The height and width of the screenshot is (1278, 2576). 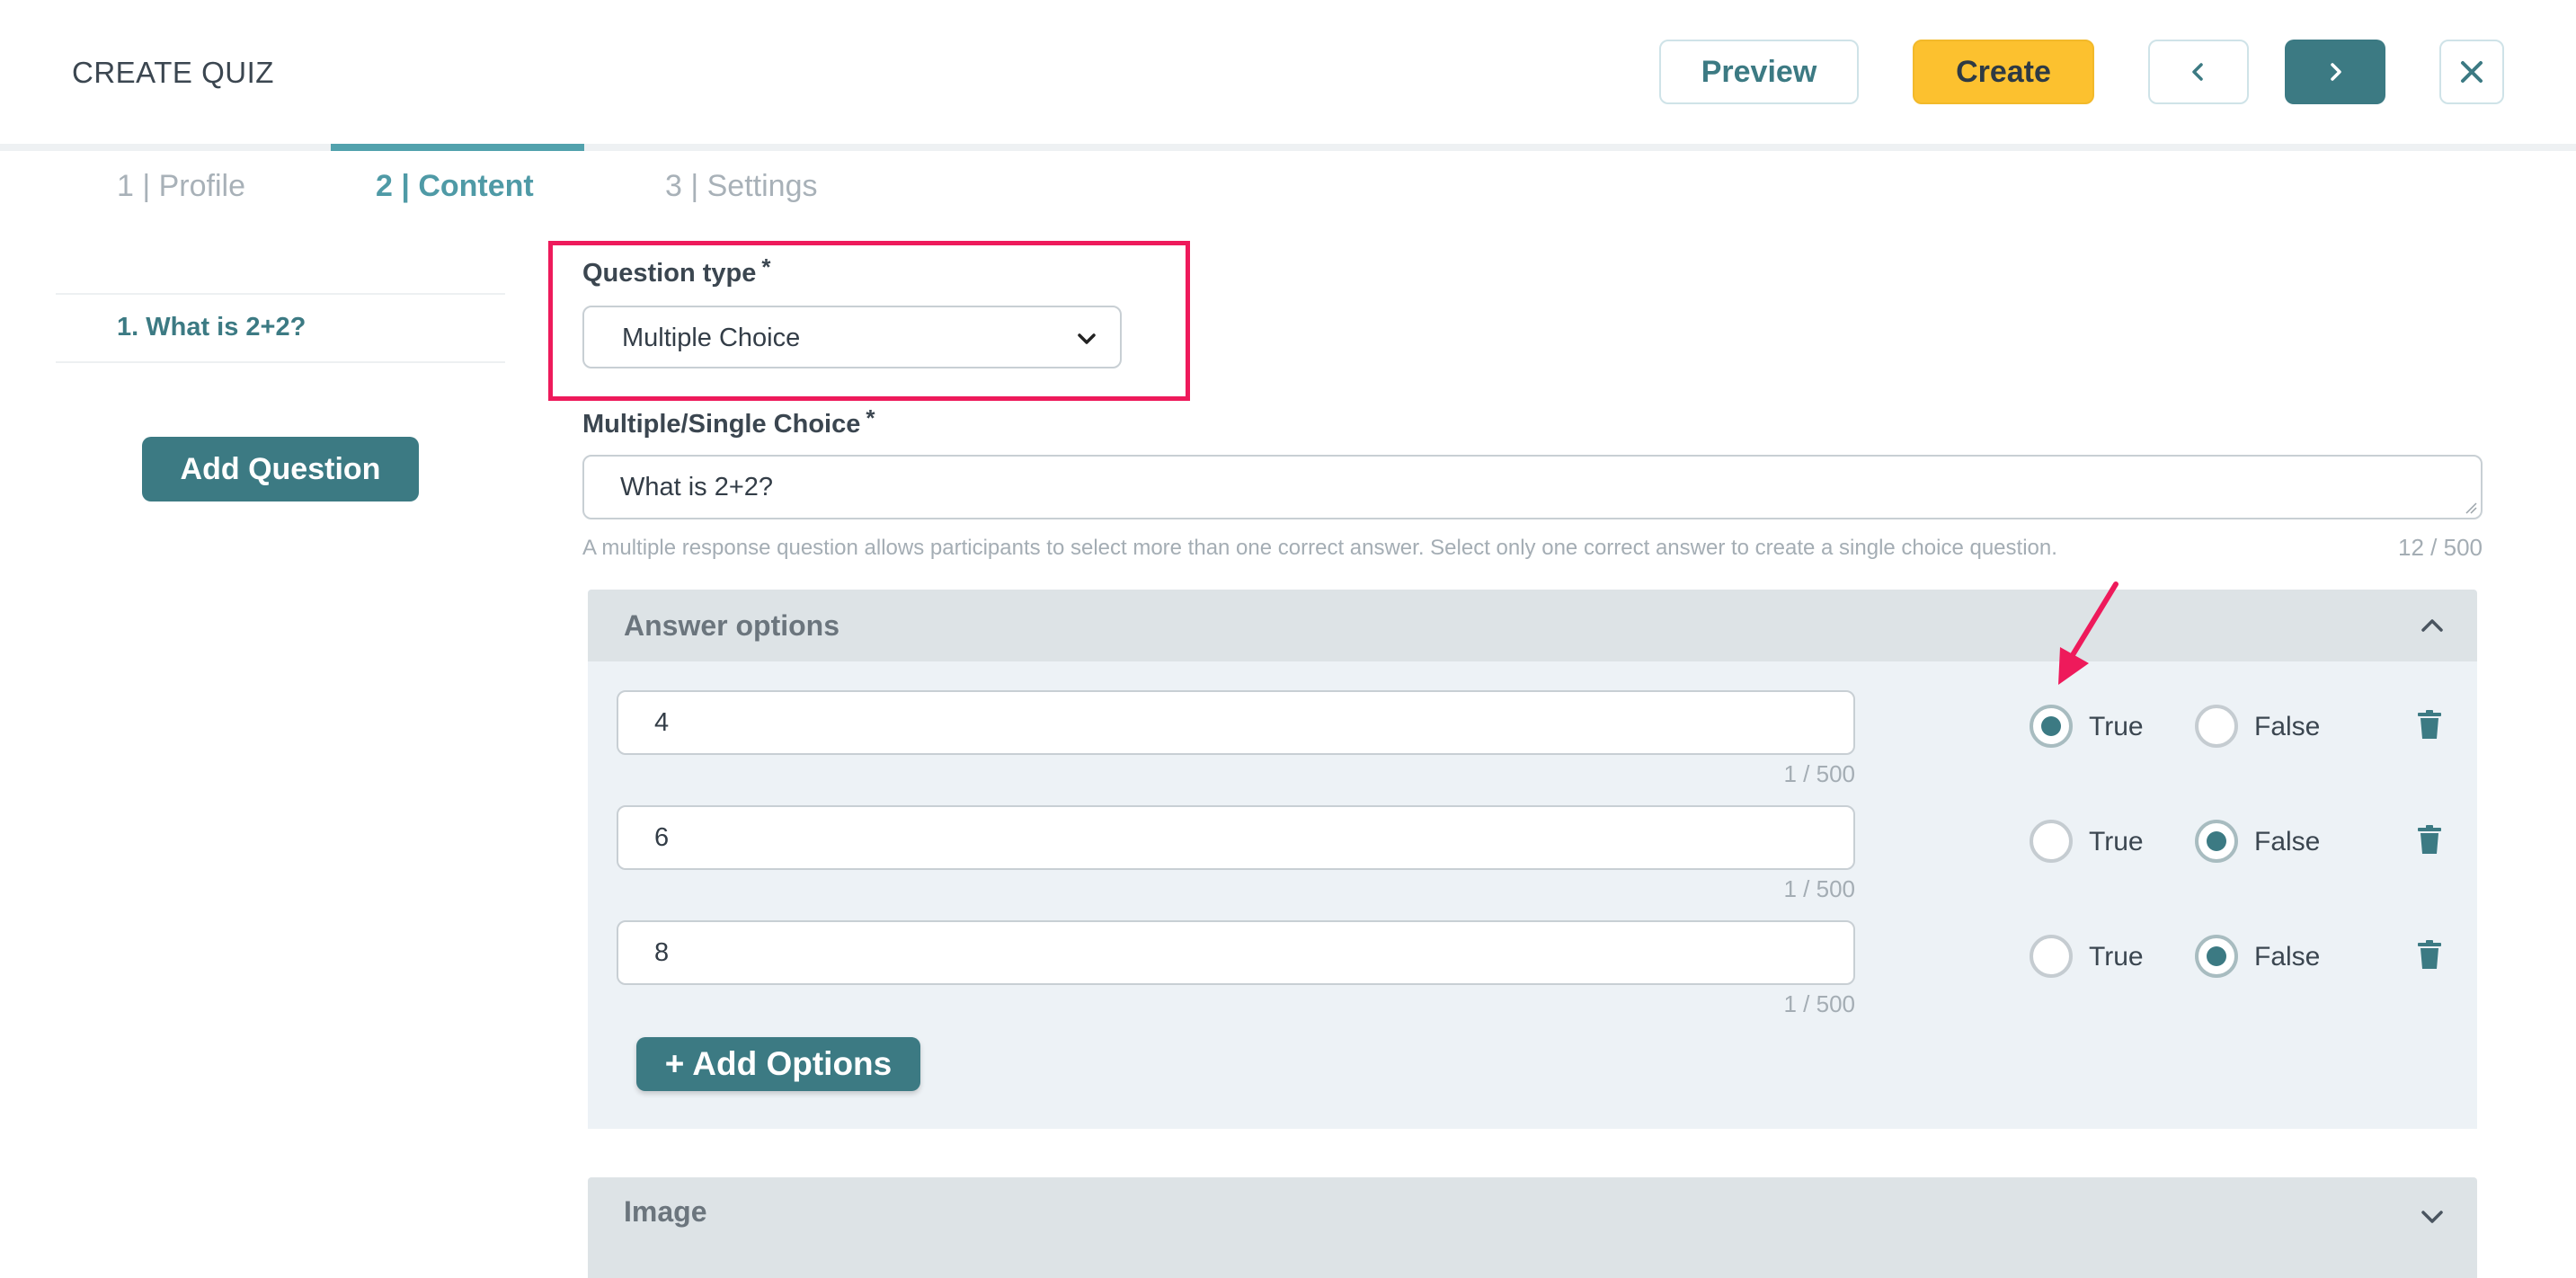 What do you see at coordinates (1236, 953) in the screenshot?
I see `answer-option-input: 8` at bounding box center [1236, 953].